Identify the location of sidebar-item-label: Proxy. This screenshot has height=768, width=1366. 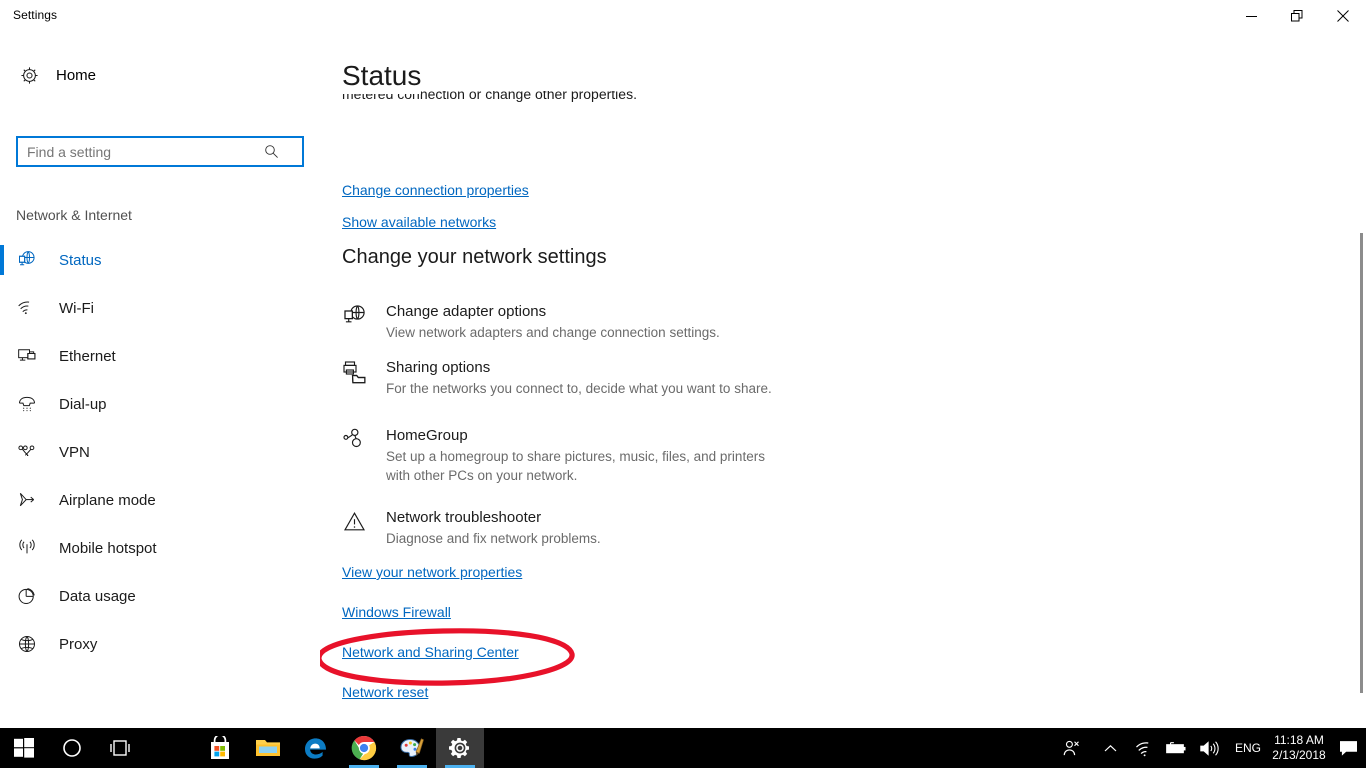
(78, 644).